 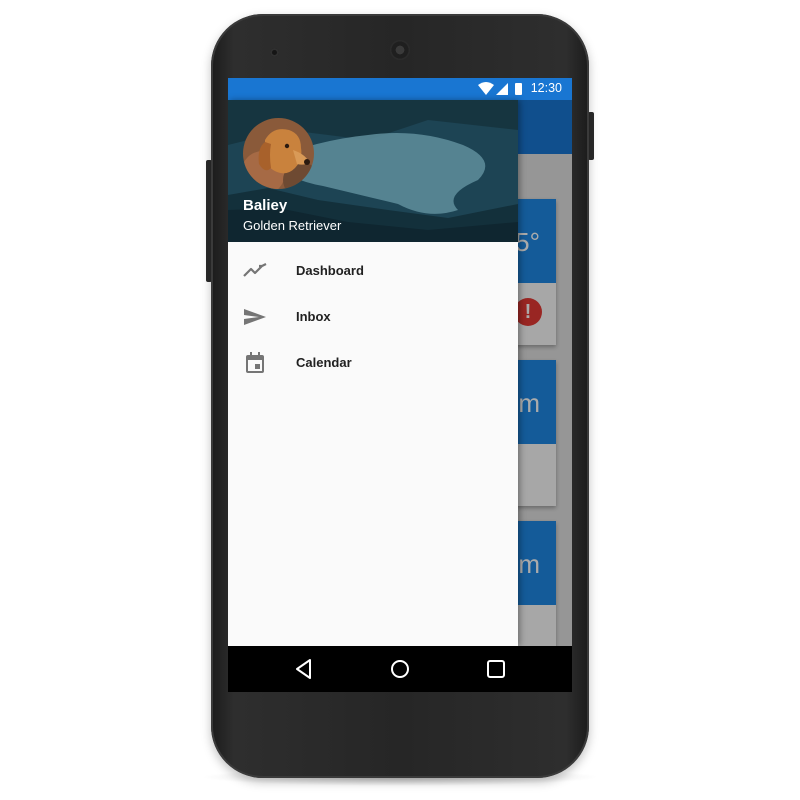 I want to click on wifi-icon, so click(x=486, y=88).